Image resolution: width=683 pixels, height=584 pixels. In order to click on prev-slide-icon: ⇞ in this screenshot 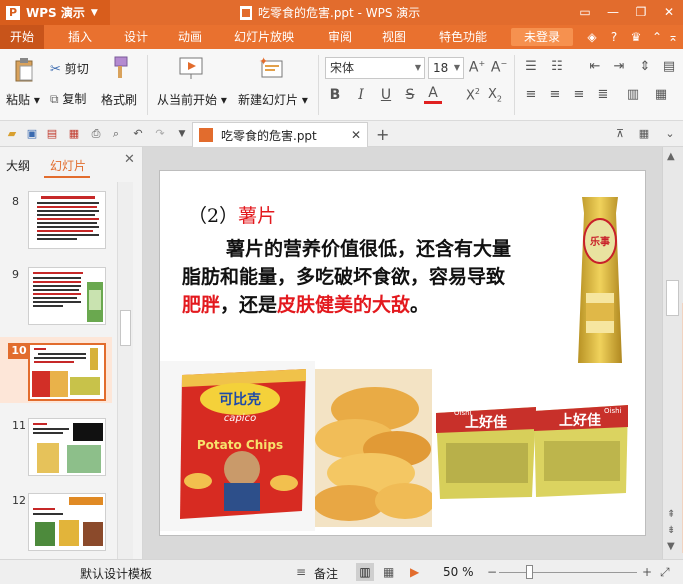, I will do `click(671, 514)`.